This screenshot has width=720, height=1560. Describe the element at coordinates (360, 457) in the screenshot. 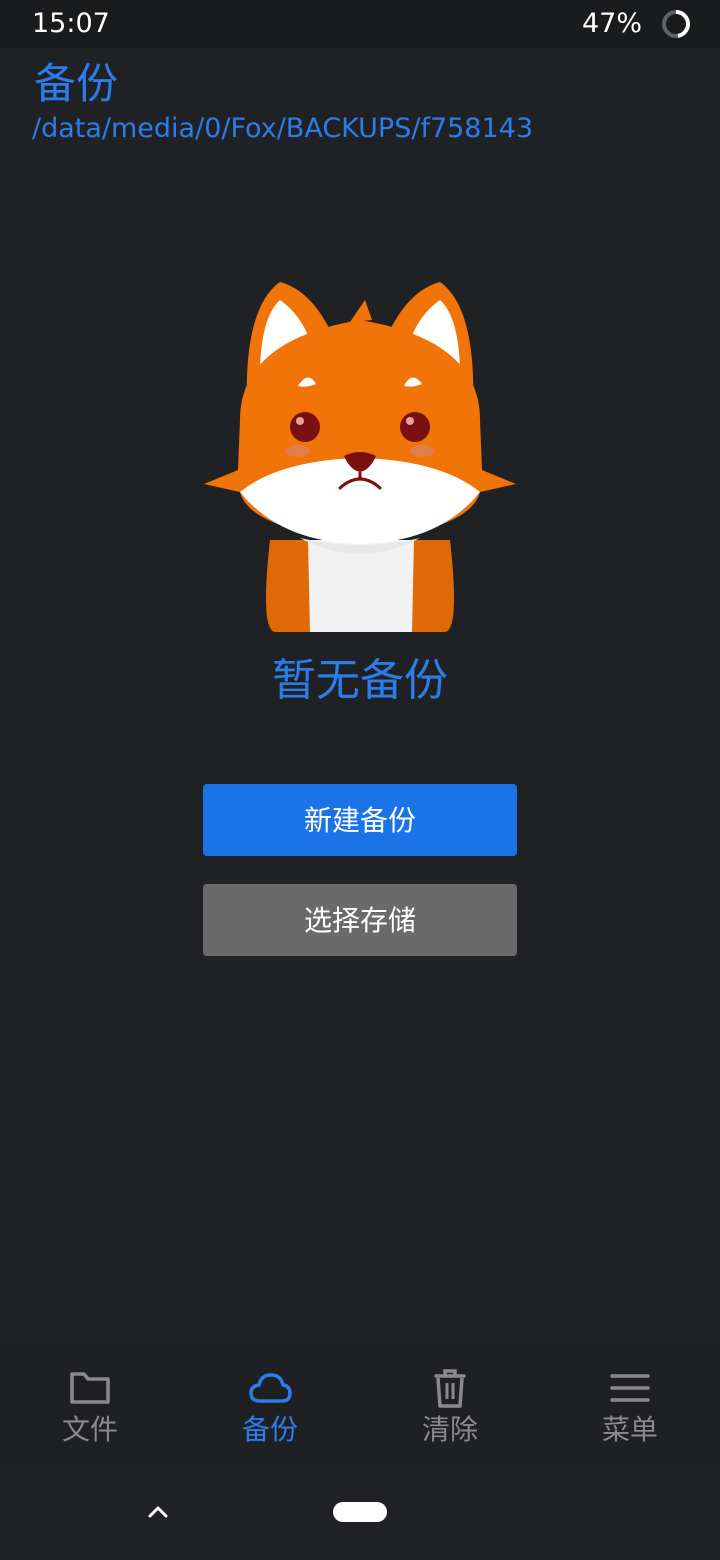

I see `sad-fox-illustration` at that location.